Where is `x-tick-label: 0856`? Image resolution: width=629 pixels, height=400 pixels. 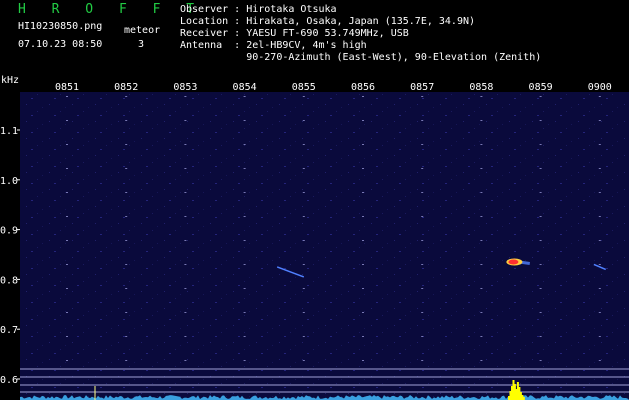 x-tick-label: 0856 is located at coordinates (363, 87).